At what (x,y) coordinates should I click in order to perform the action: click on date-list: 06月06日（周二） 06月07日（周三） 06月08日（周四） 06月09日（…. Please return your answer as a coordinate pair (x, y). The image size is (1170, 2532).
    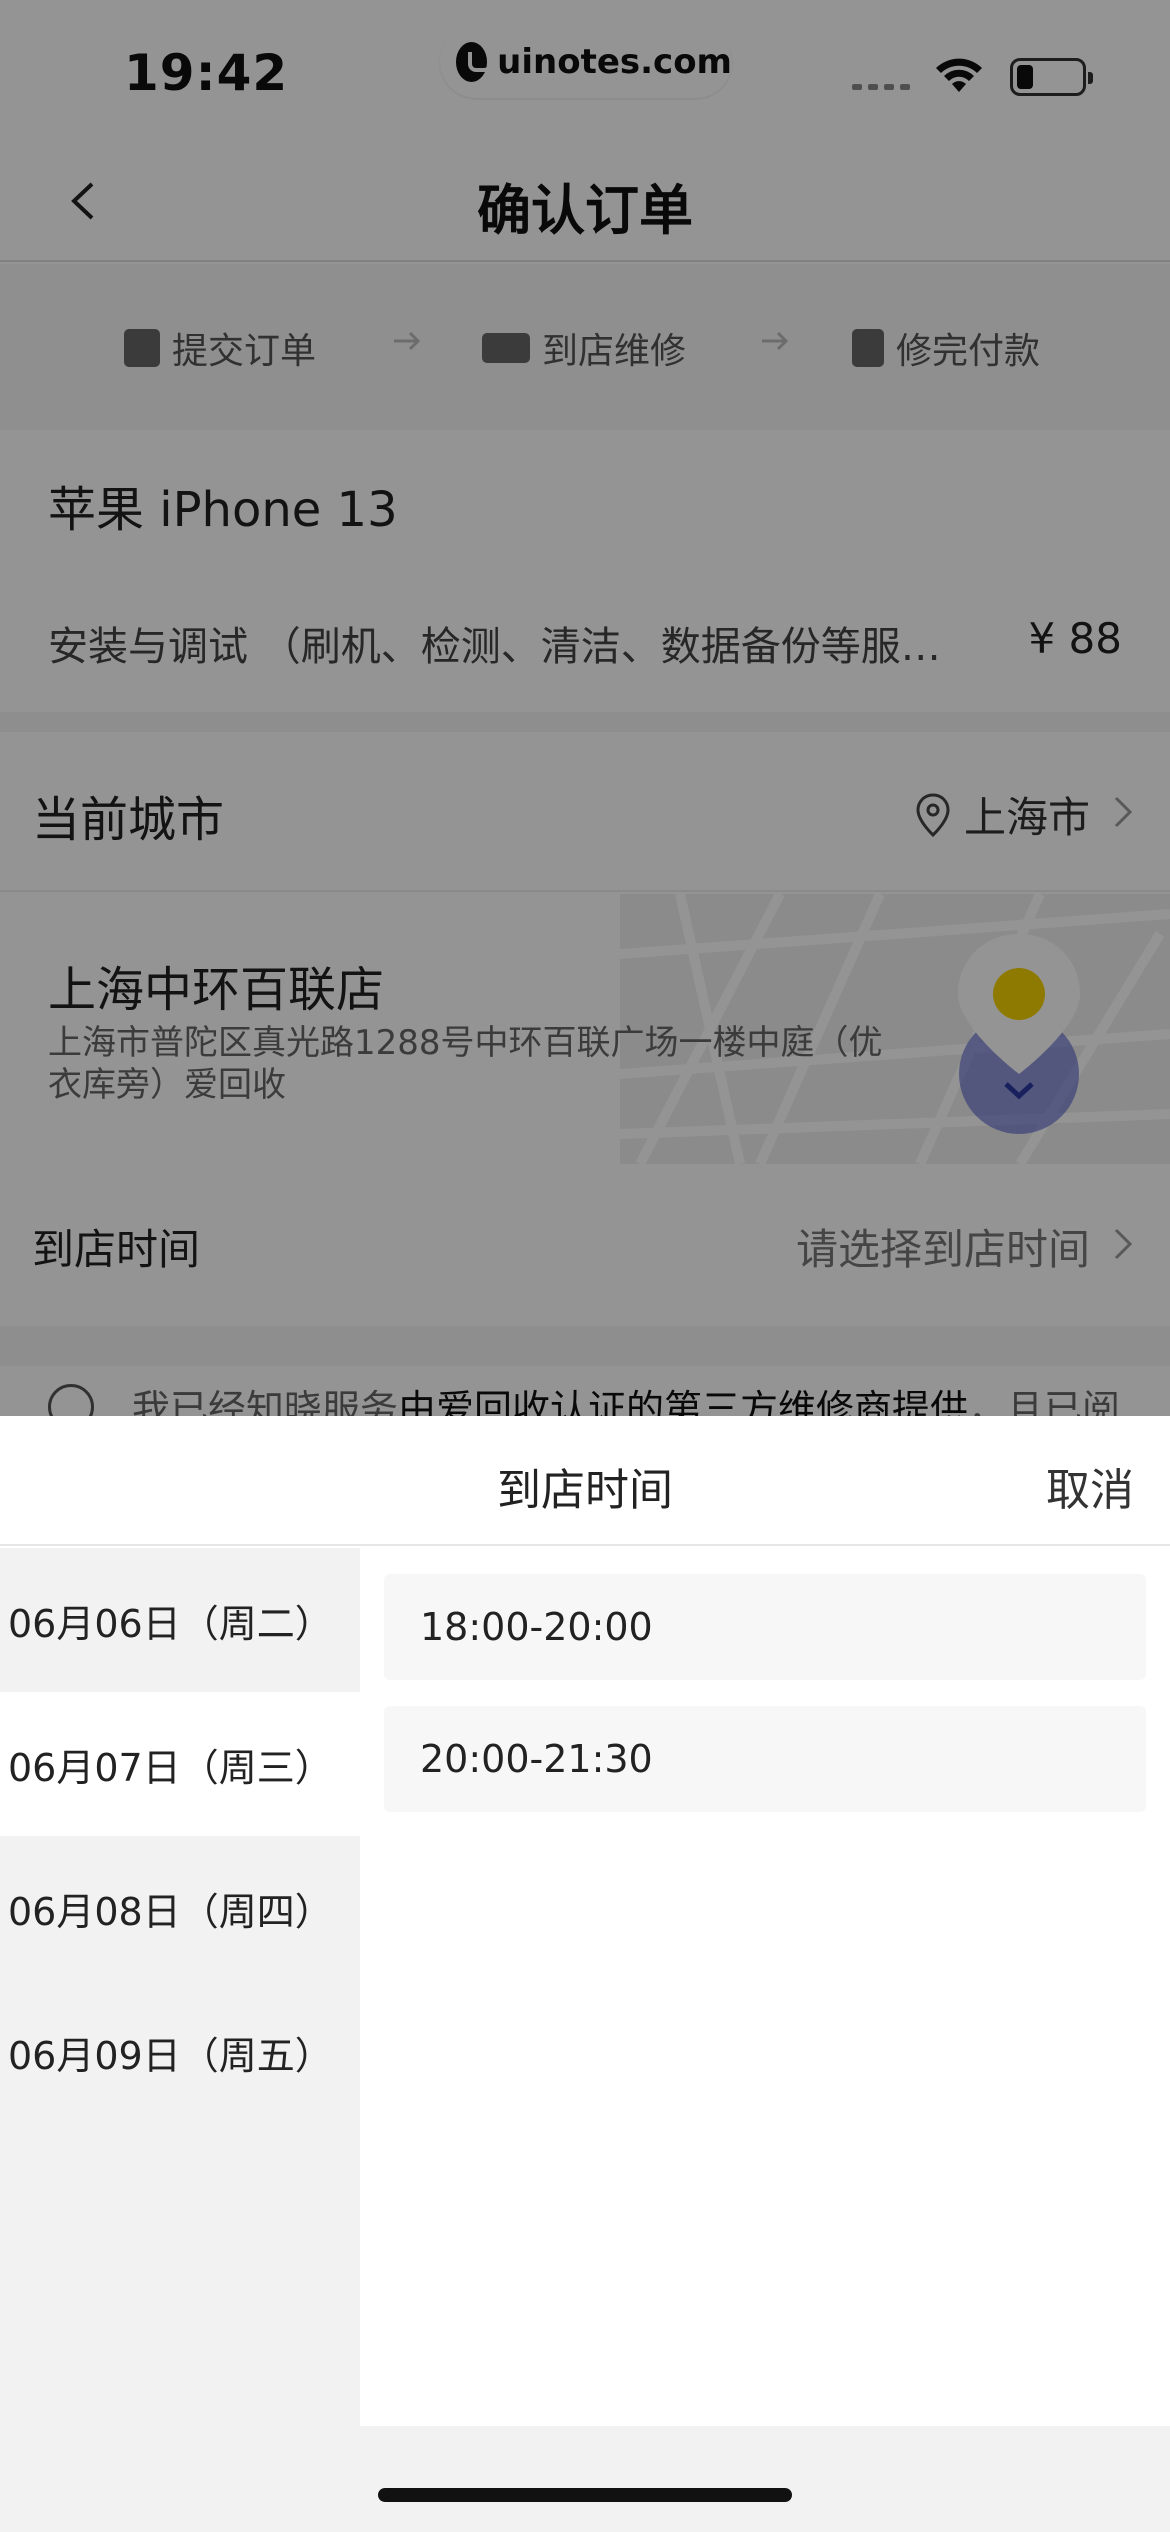
    Looking at the image, I should click on (180, 1987).